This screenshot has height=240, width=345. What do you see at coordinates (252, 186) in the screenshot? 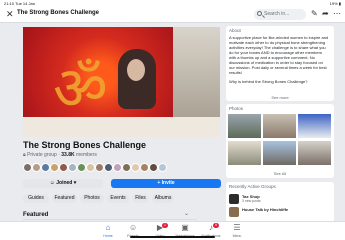
I see `recent-groups-header: Recently Active Groups` at bounding box center [252, 186].